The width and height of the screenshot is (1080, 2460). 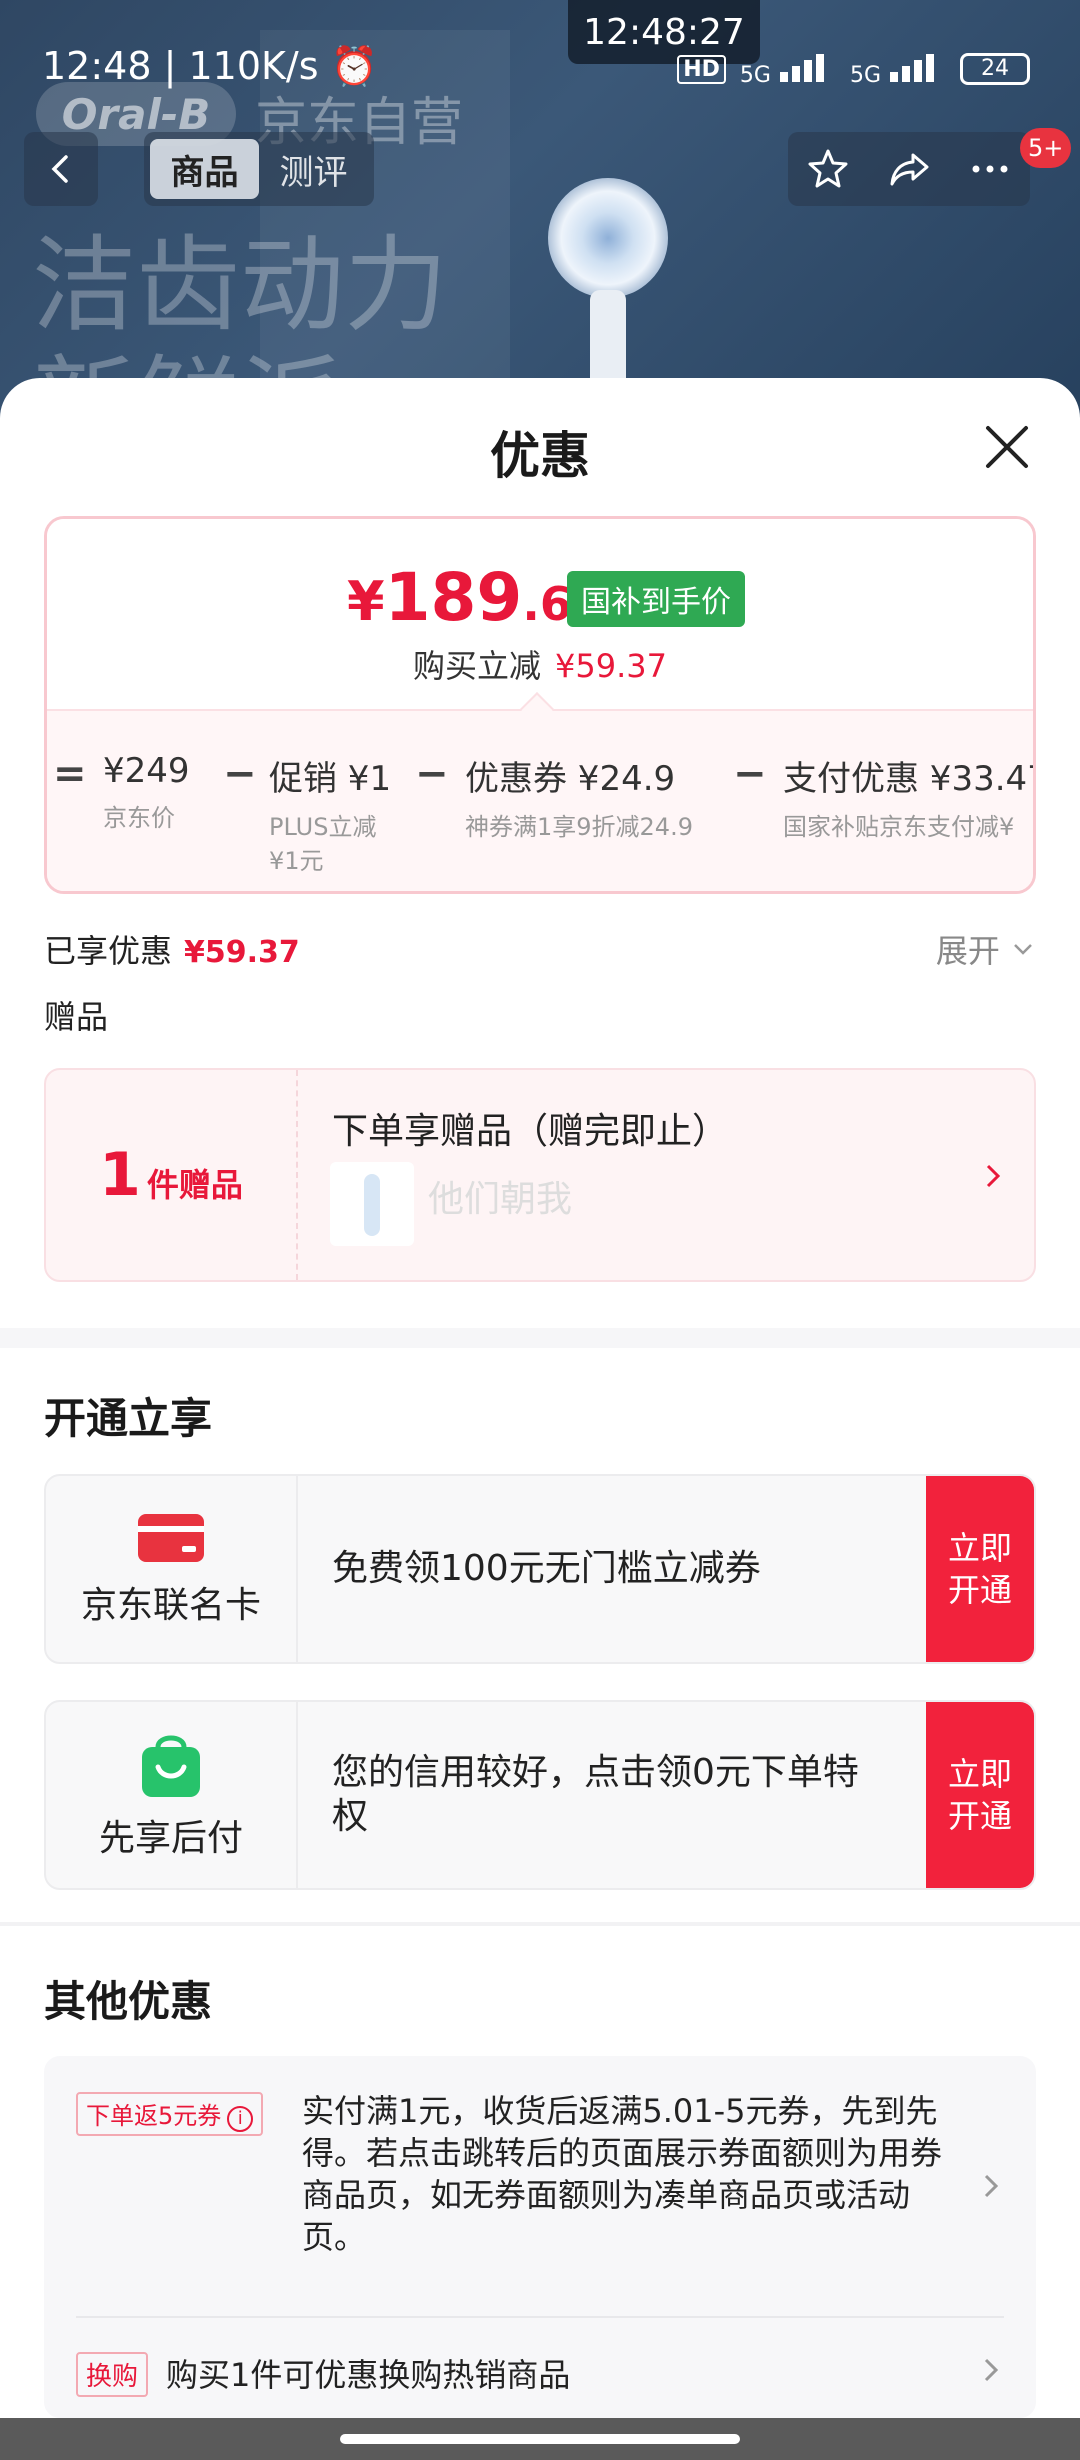 I want to click on product-tabs: 商品 测评, so click(x=259, y=169).